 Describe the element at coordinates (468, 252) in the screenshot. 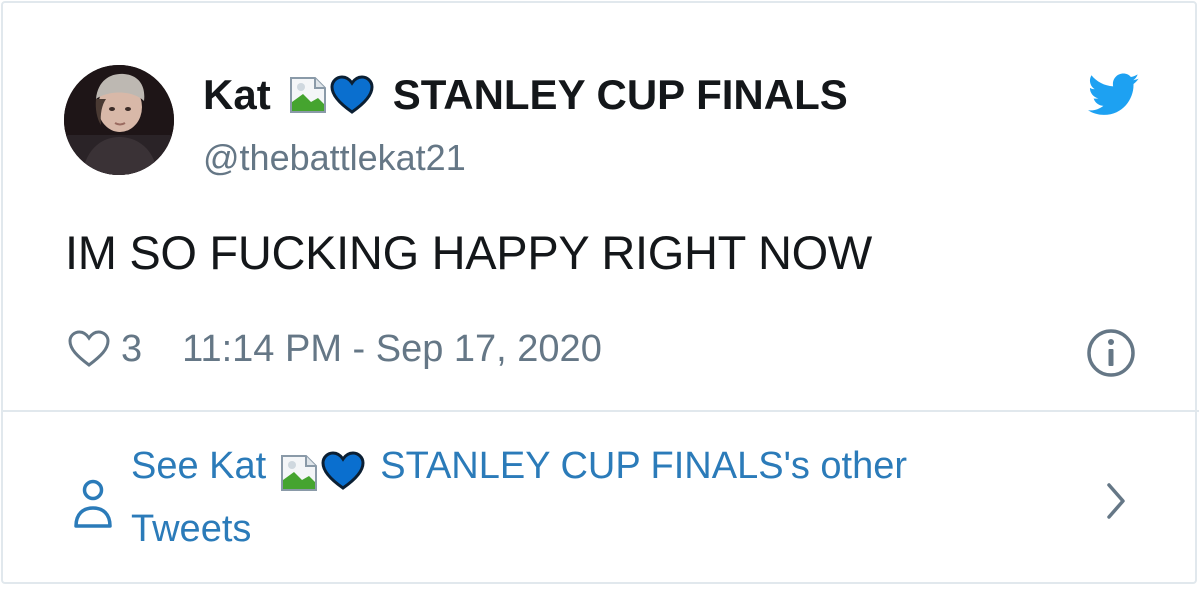

I see `tweet-text: IM SO FUCKING HAPPY RIGHT NOW` at that location.